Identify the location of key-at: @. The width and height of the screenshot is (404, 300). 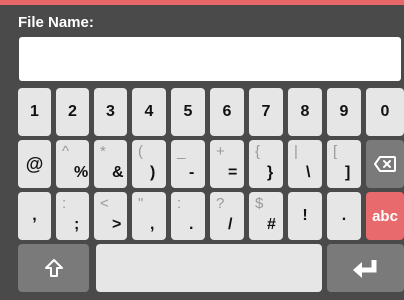
(34, 164).